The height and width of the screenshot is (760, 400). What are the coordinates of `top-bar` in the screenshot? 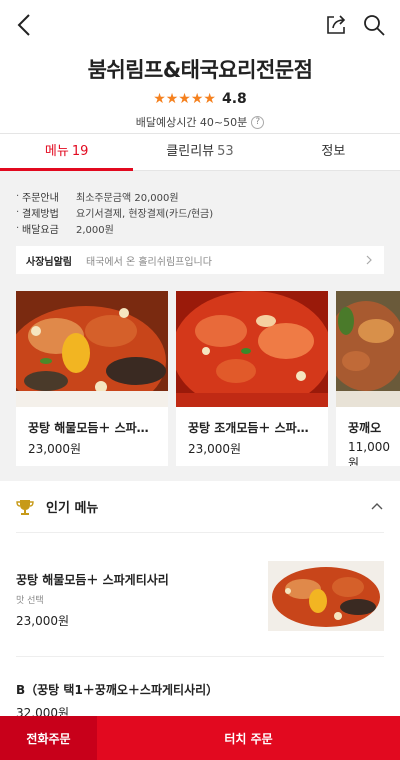 It's located at (200, 25).